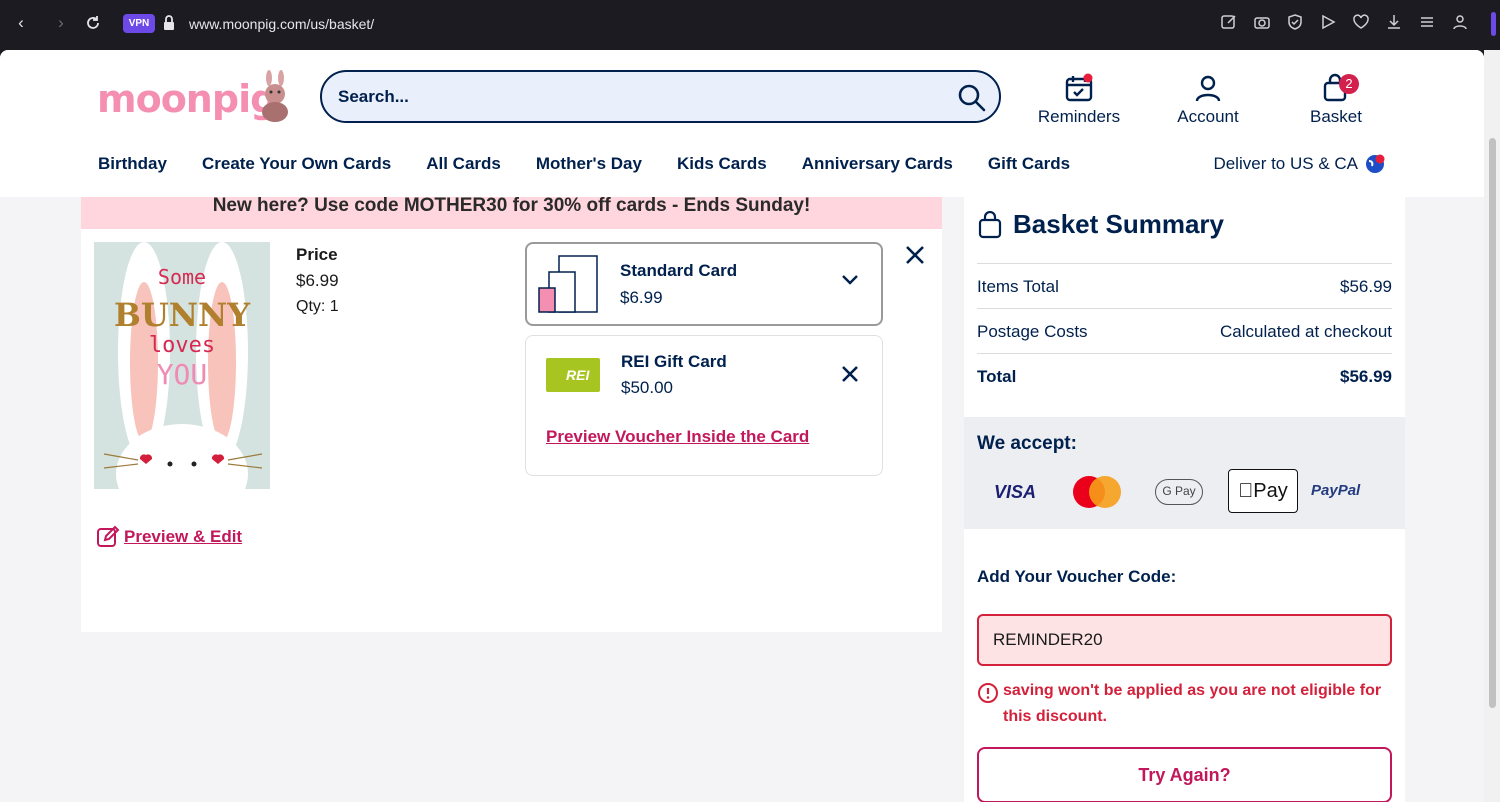 This screenshot has width=1500, height=802. I want to click on search-icon, so click(972, 98).